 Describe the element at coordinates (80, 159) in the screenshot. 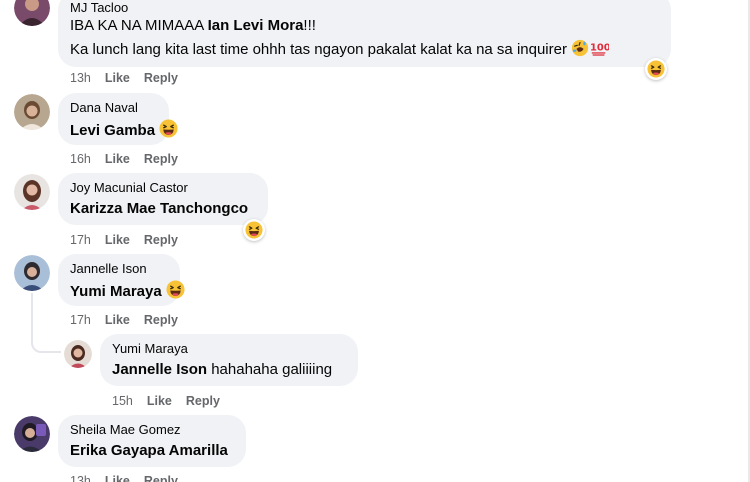

I see `timestamp: 16h` at that location.